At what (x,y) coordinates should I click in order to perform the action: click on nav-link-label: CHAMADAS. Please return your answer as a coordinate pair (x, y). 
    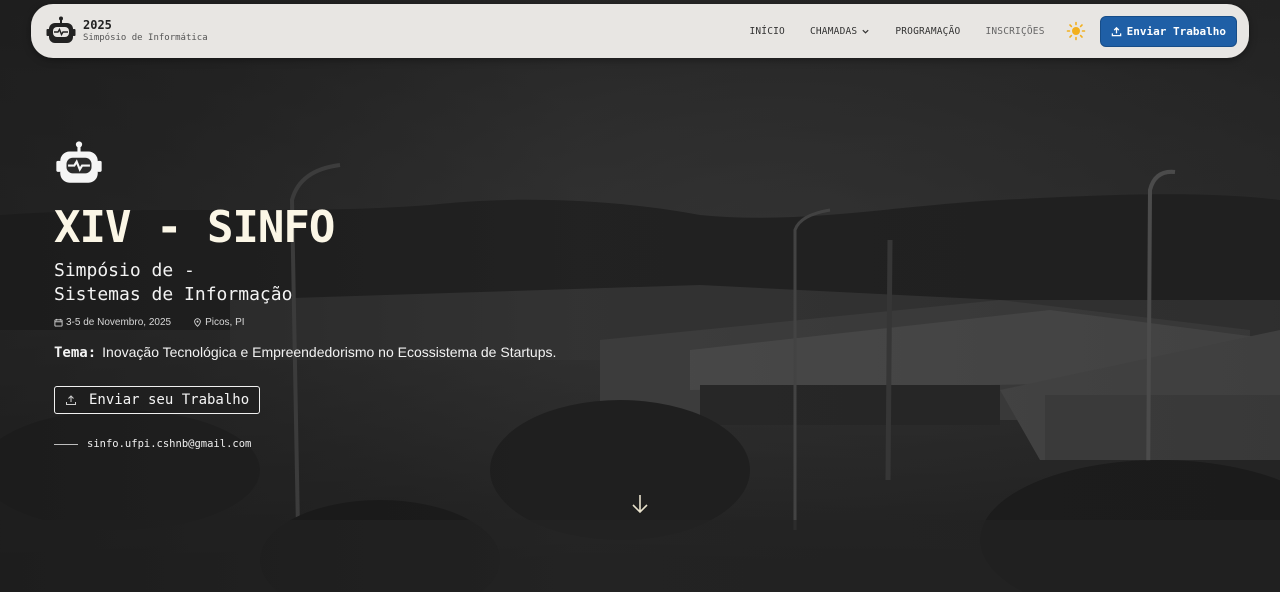
    Looking at the image, I should click on (833, 31).